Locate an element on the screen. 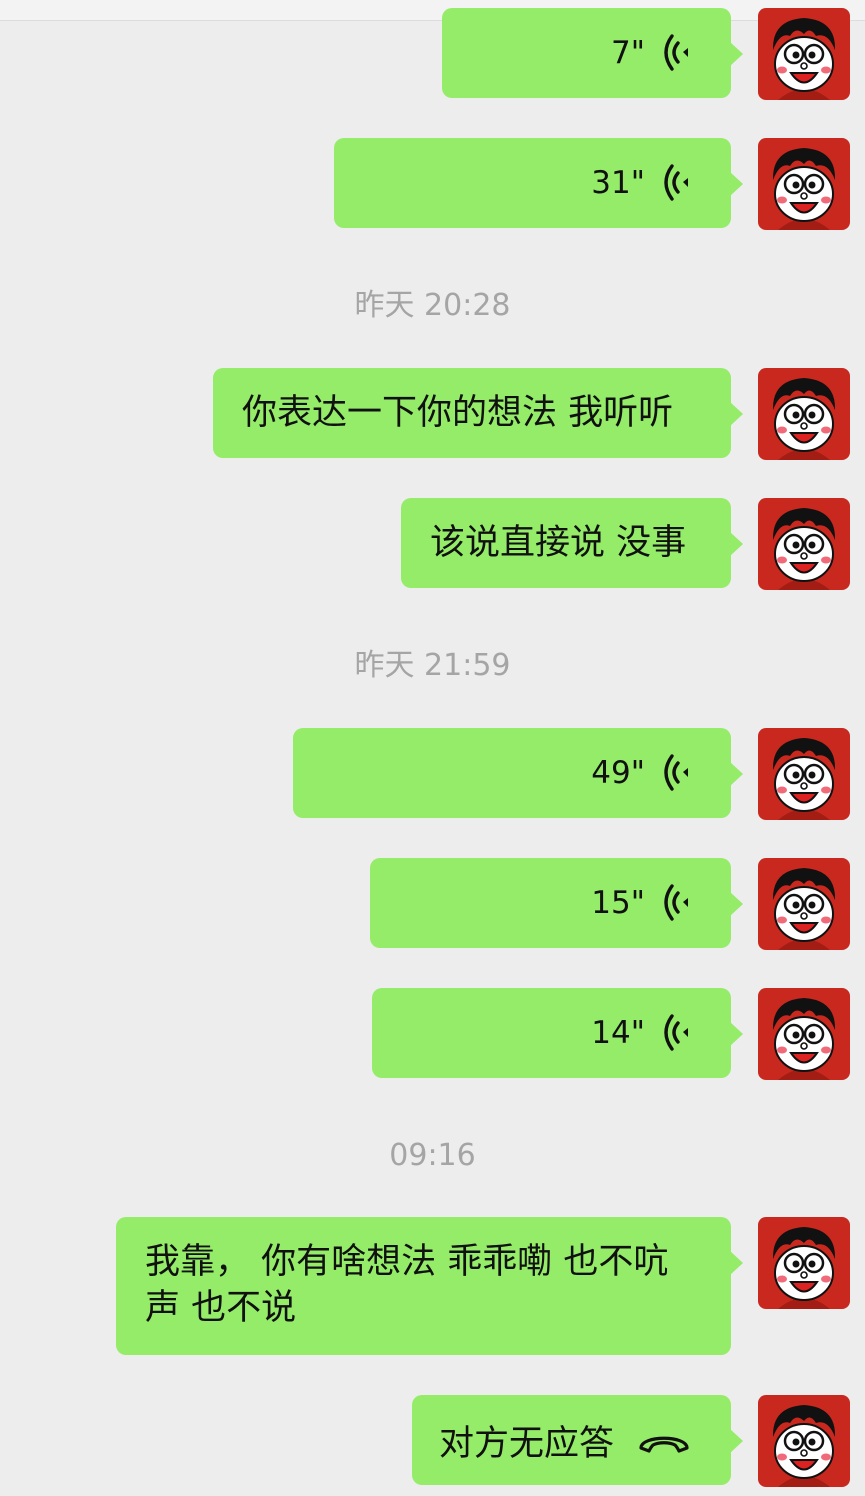  timestamp: 昨天 21:59 is located at coordinates (432, 665).